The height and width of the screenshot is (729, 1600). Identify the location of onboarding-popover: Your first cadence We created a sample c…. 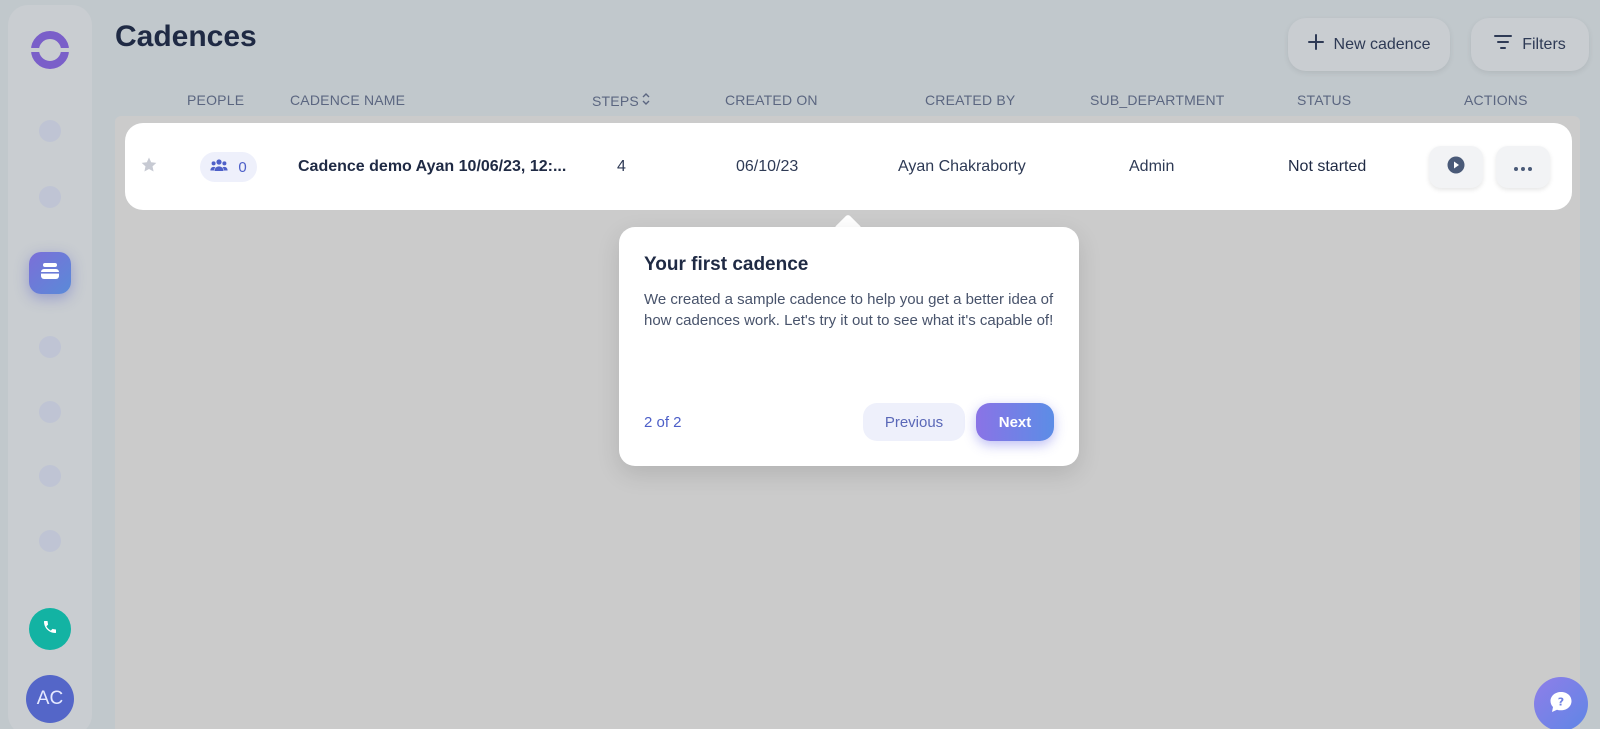
(849, 346).